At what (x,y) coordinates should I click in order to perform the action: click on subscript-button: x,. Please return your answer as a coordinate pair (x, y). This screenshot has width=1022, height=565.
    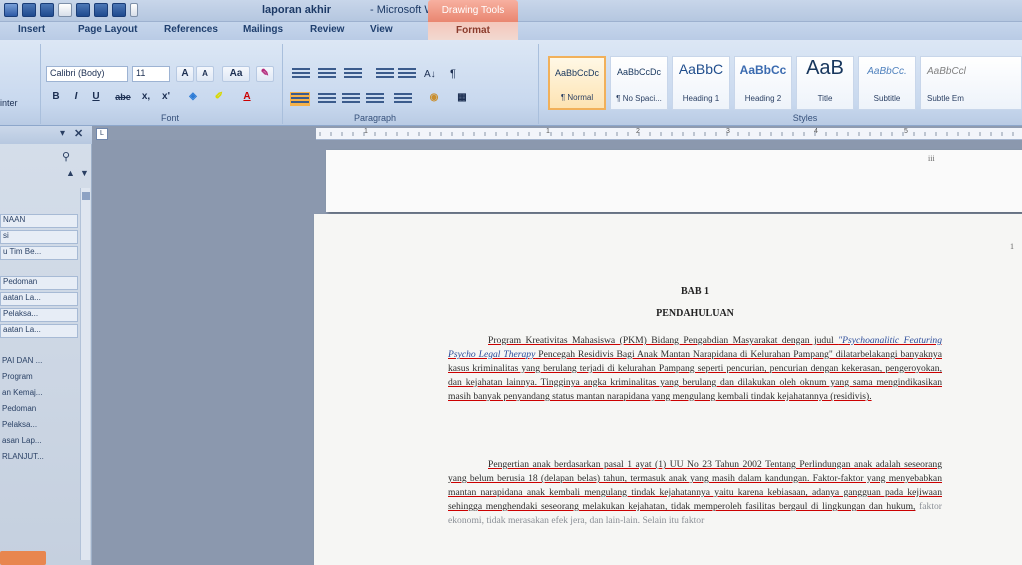
    Looking at the image, I should click on (146, 98).